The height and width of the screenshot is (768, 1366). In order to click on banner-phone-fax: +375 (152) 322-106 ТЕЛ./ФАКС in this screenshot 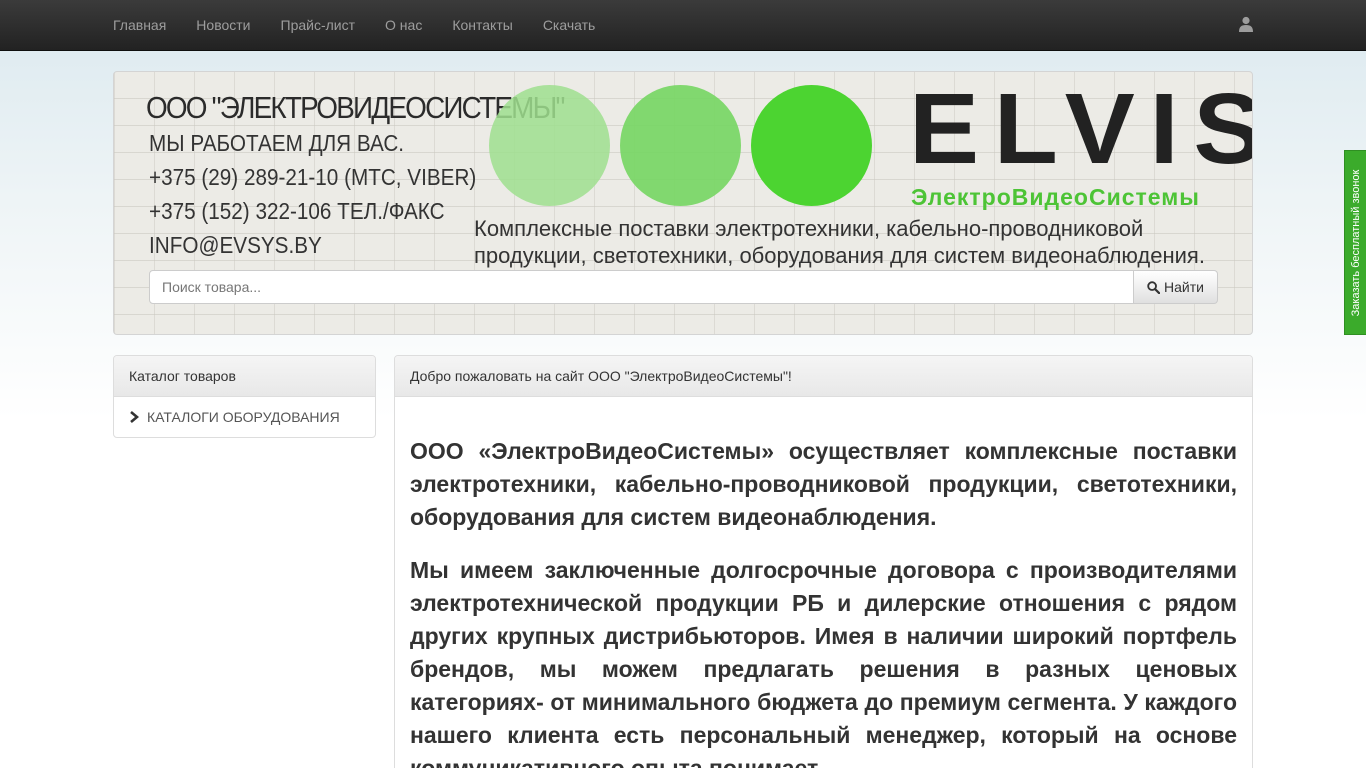, I will do `click(297, 211)`.